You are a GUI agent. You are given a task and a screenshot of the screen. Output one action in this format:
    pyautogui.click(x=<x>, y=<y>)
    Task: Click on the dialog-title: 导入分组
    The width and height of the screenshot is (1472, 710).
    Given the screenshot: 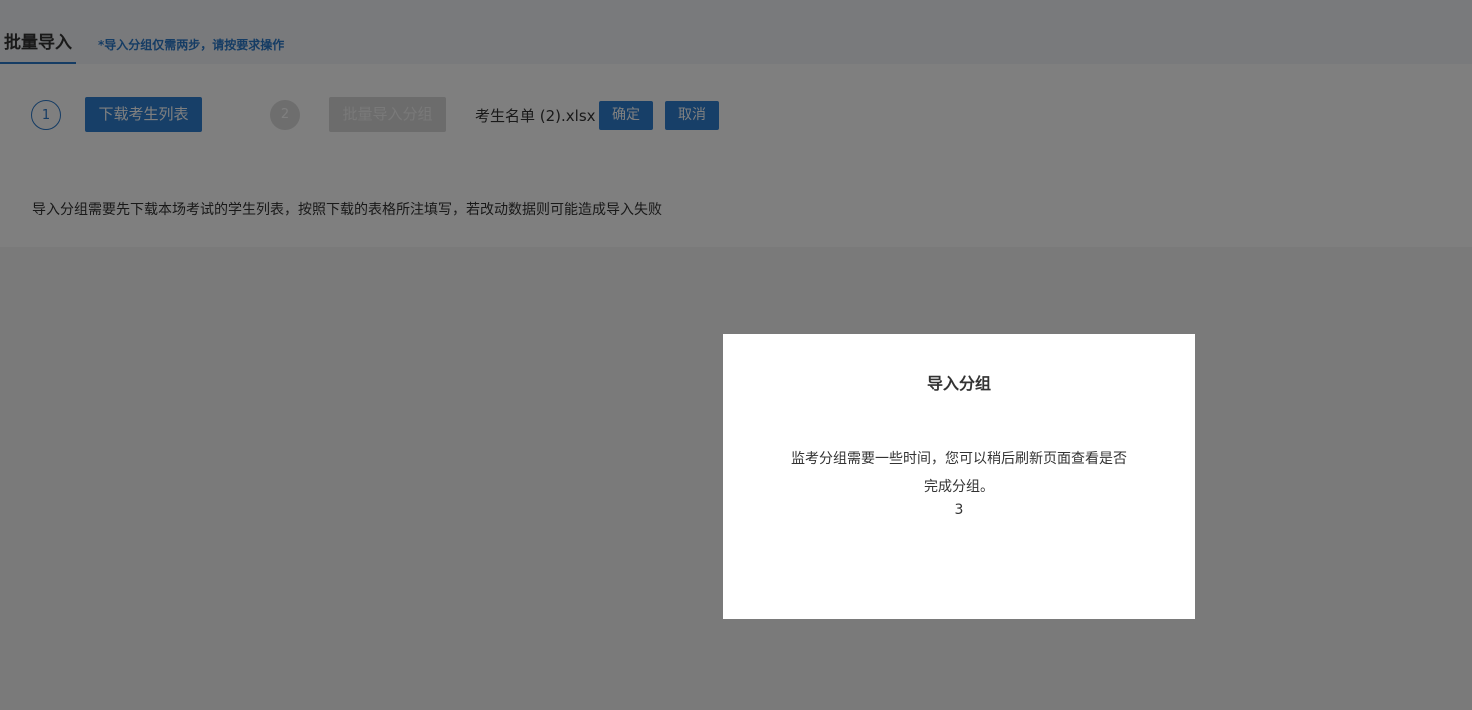 What is the action you would take?
    pyautogui.click(x=958, y=383)
    